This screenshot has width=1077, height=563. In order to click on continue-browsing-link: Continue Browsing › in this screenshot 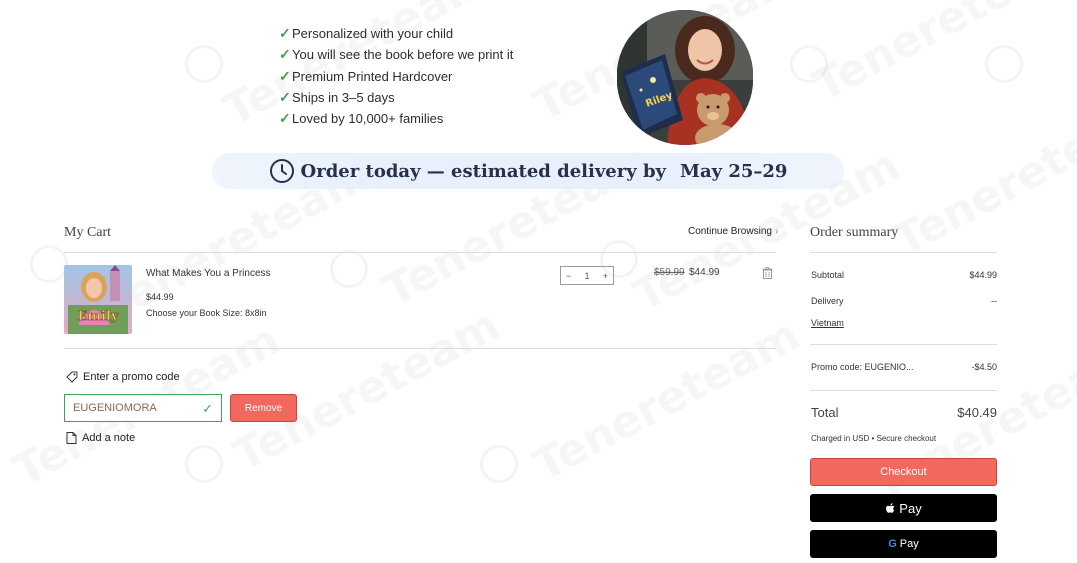, I will do `click(733, 231)`.